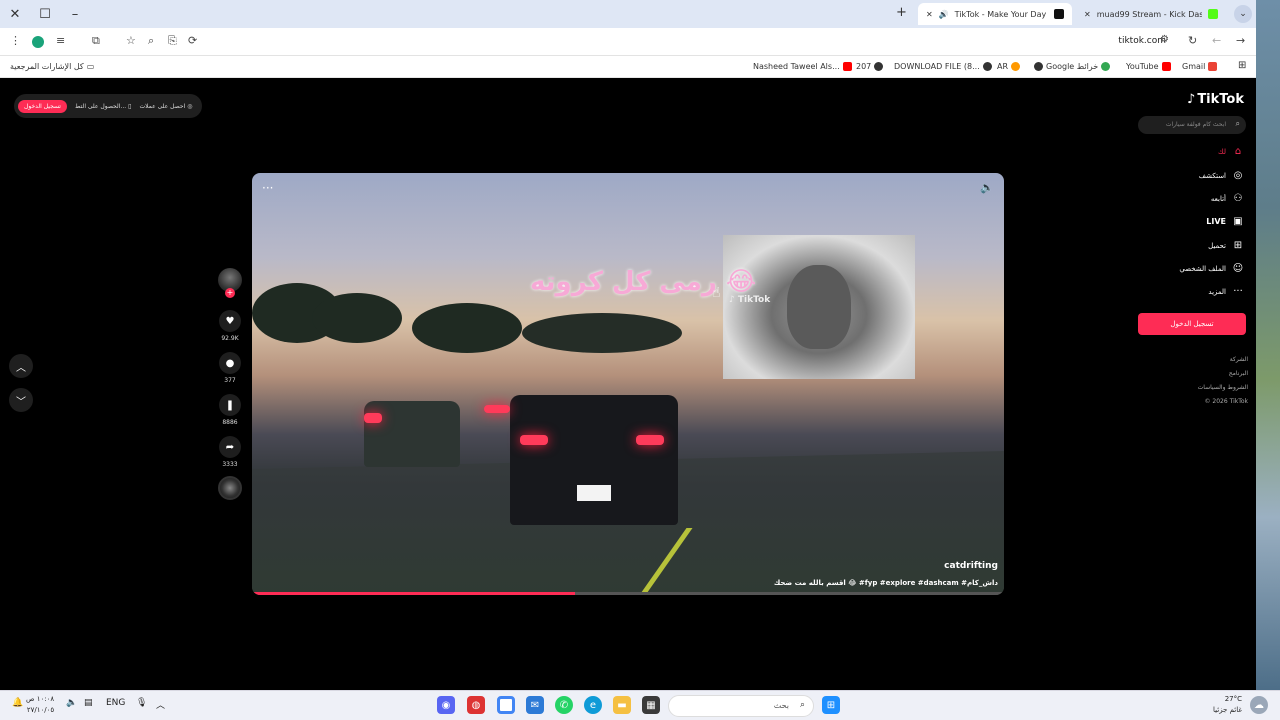 The width and height of the screenshot is (1280, 720). I want to click on reading-list-icon: ≡, so click(60, 40).